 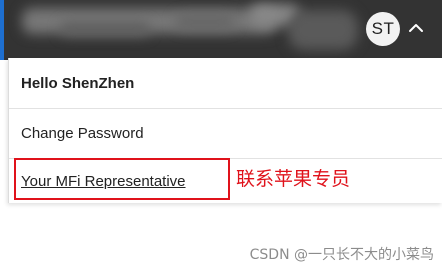 What do you see at coordinates (293, 179) in the screenshot?
I see `annotation-text: 联系苹果专员` at bounding box center [293, 179].